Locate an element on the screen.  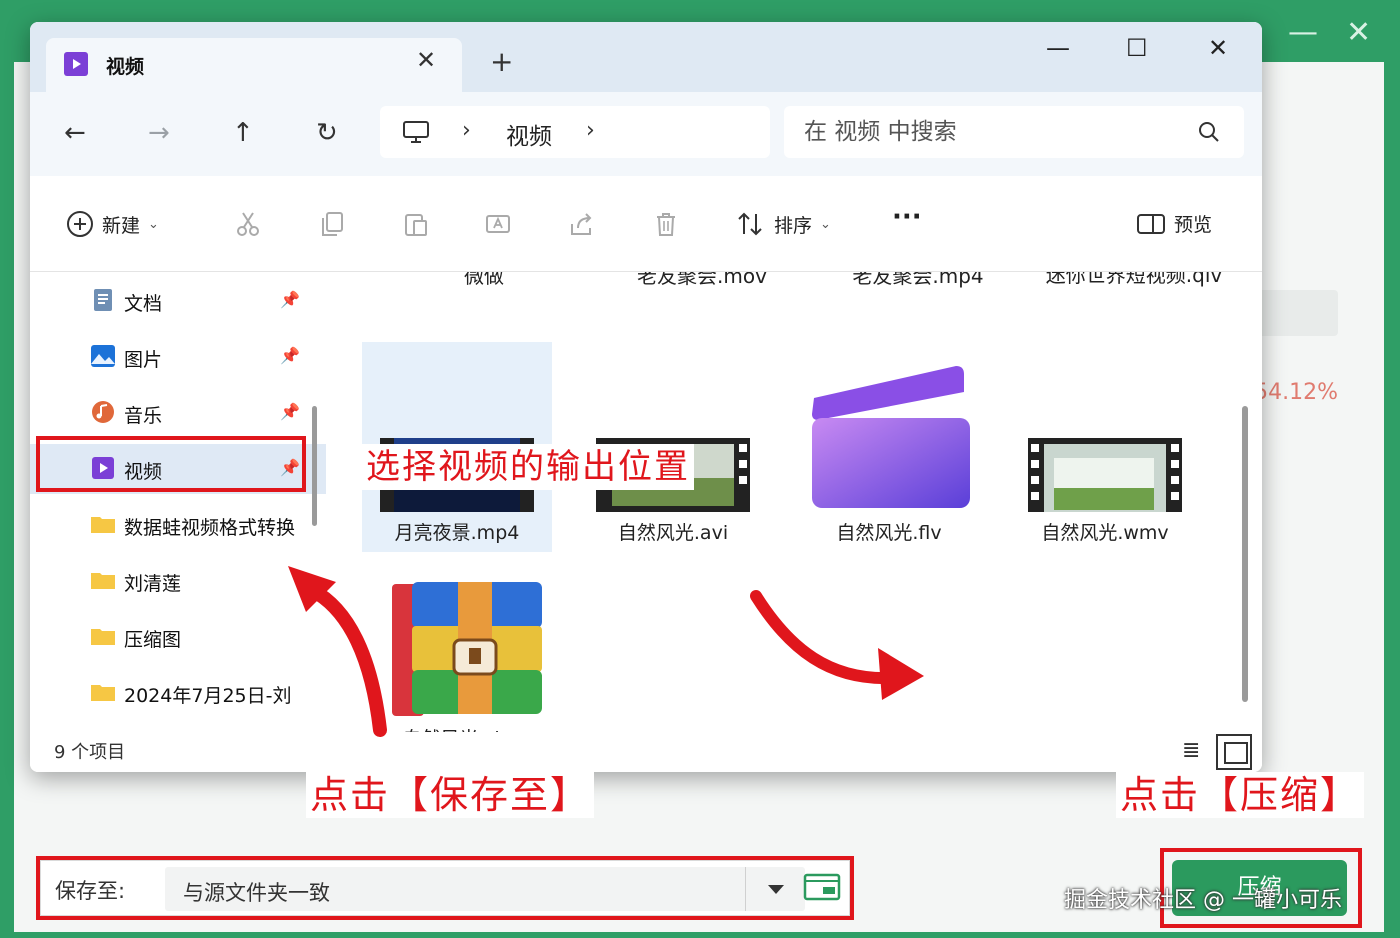
file-item-clapper: 自然风光.flv is located at coordinates (889, 447).